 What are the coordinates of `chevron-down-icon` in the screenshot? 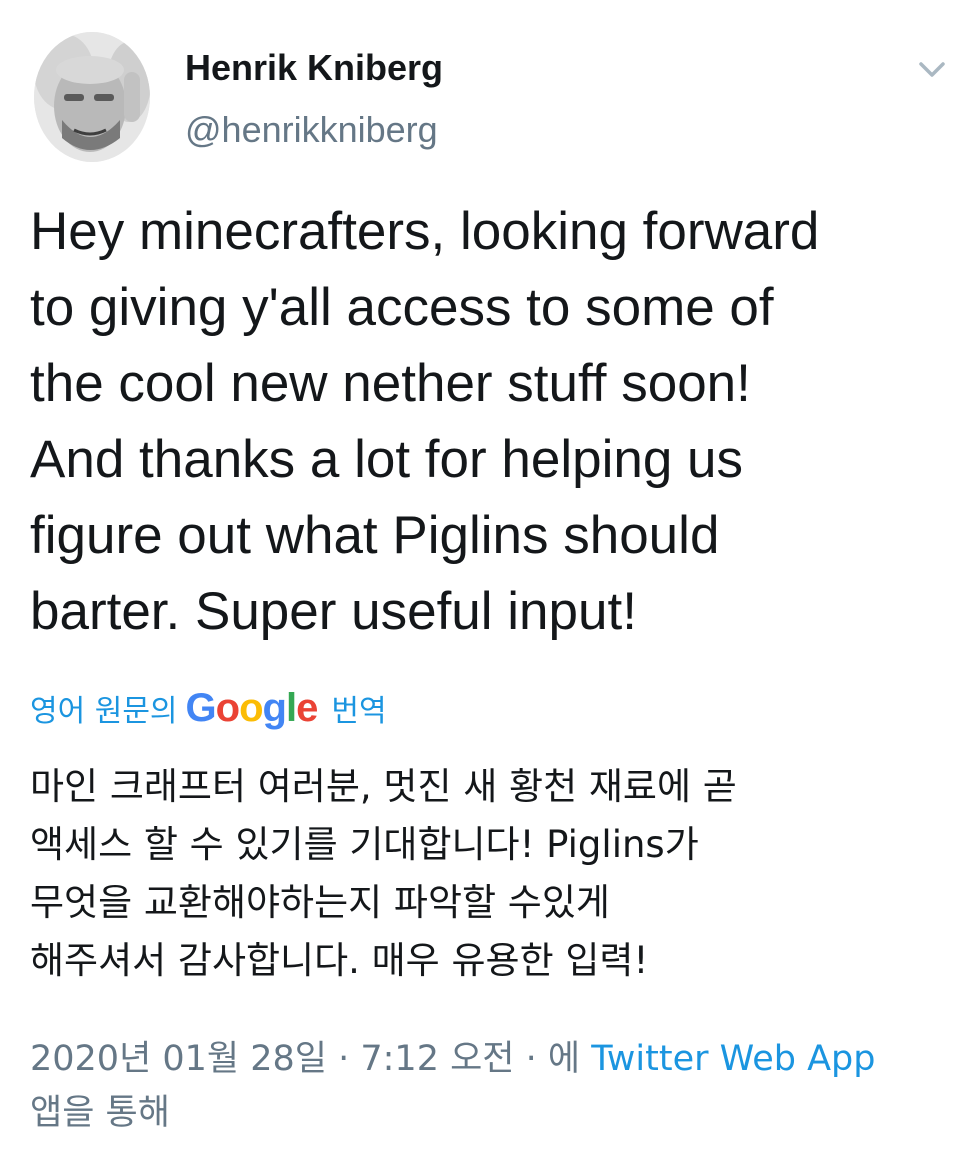 It's located at (932, 69).